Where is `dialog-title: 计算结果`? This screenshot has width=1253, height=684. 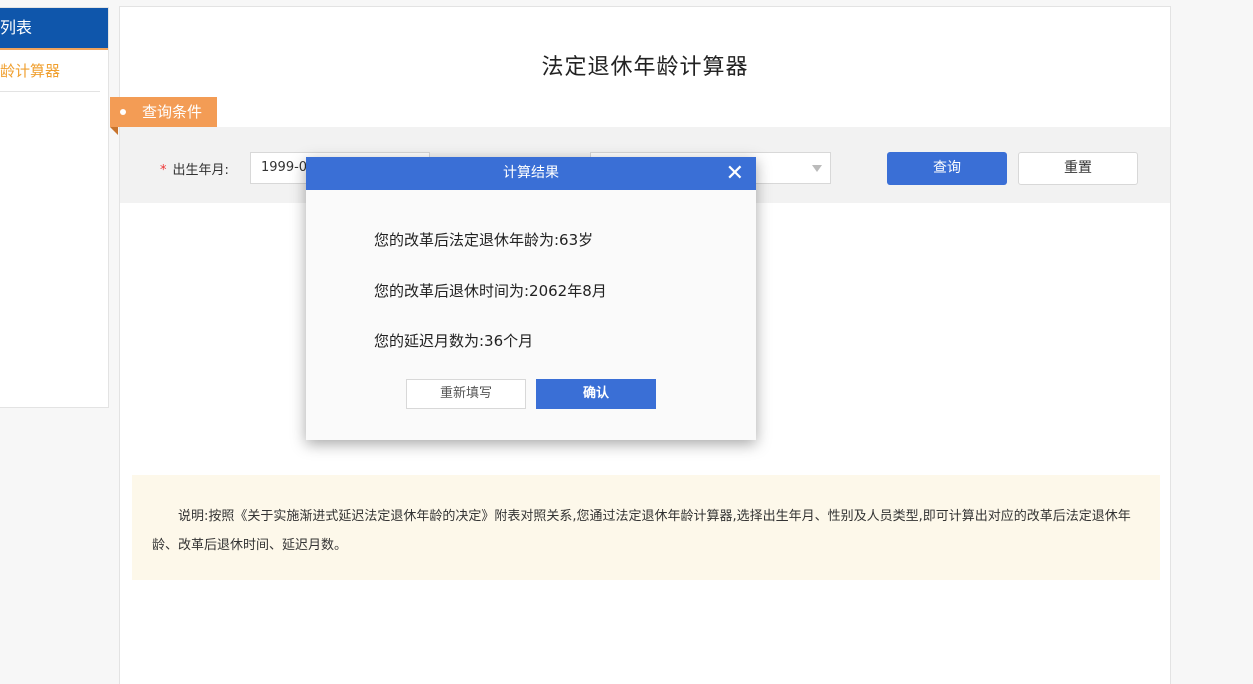
dialog-title: 计算结果 is located at coordinates (531, 173).